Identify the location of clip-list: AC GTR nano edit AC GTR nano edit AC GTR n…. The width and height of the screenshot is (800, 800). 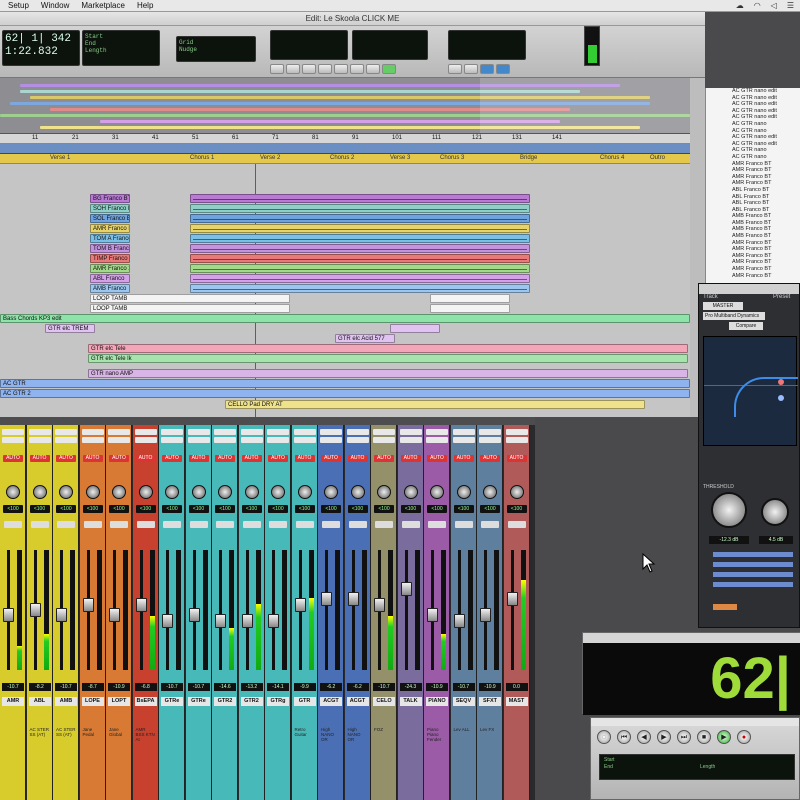
(752, 185).